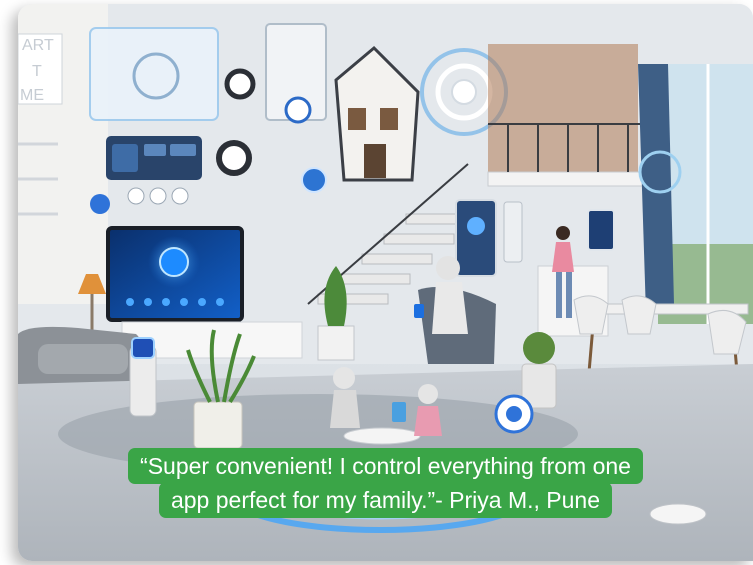 This screenshot has width=753, height=565. I want to click on child-figure-head, so click(344, 378).